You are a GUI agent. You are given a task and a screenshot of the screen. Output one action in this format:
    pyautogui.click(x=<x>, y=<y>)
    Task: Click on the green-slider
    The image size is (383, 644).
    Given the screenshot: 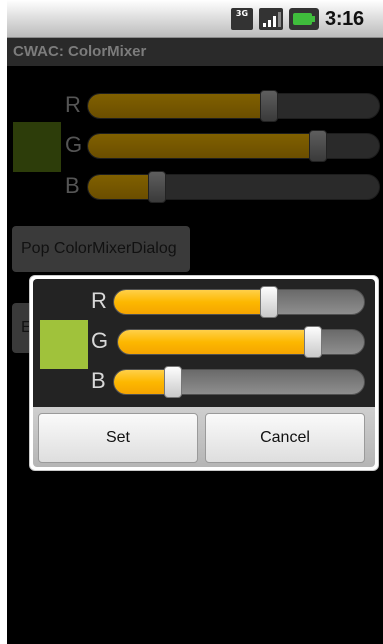 What is the action you would take?
    pyautogui.click(x=233, y=146)
    